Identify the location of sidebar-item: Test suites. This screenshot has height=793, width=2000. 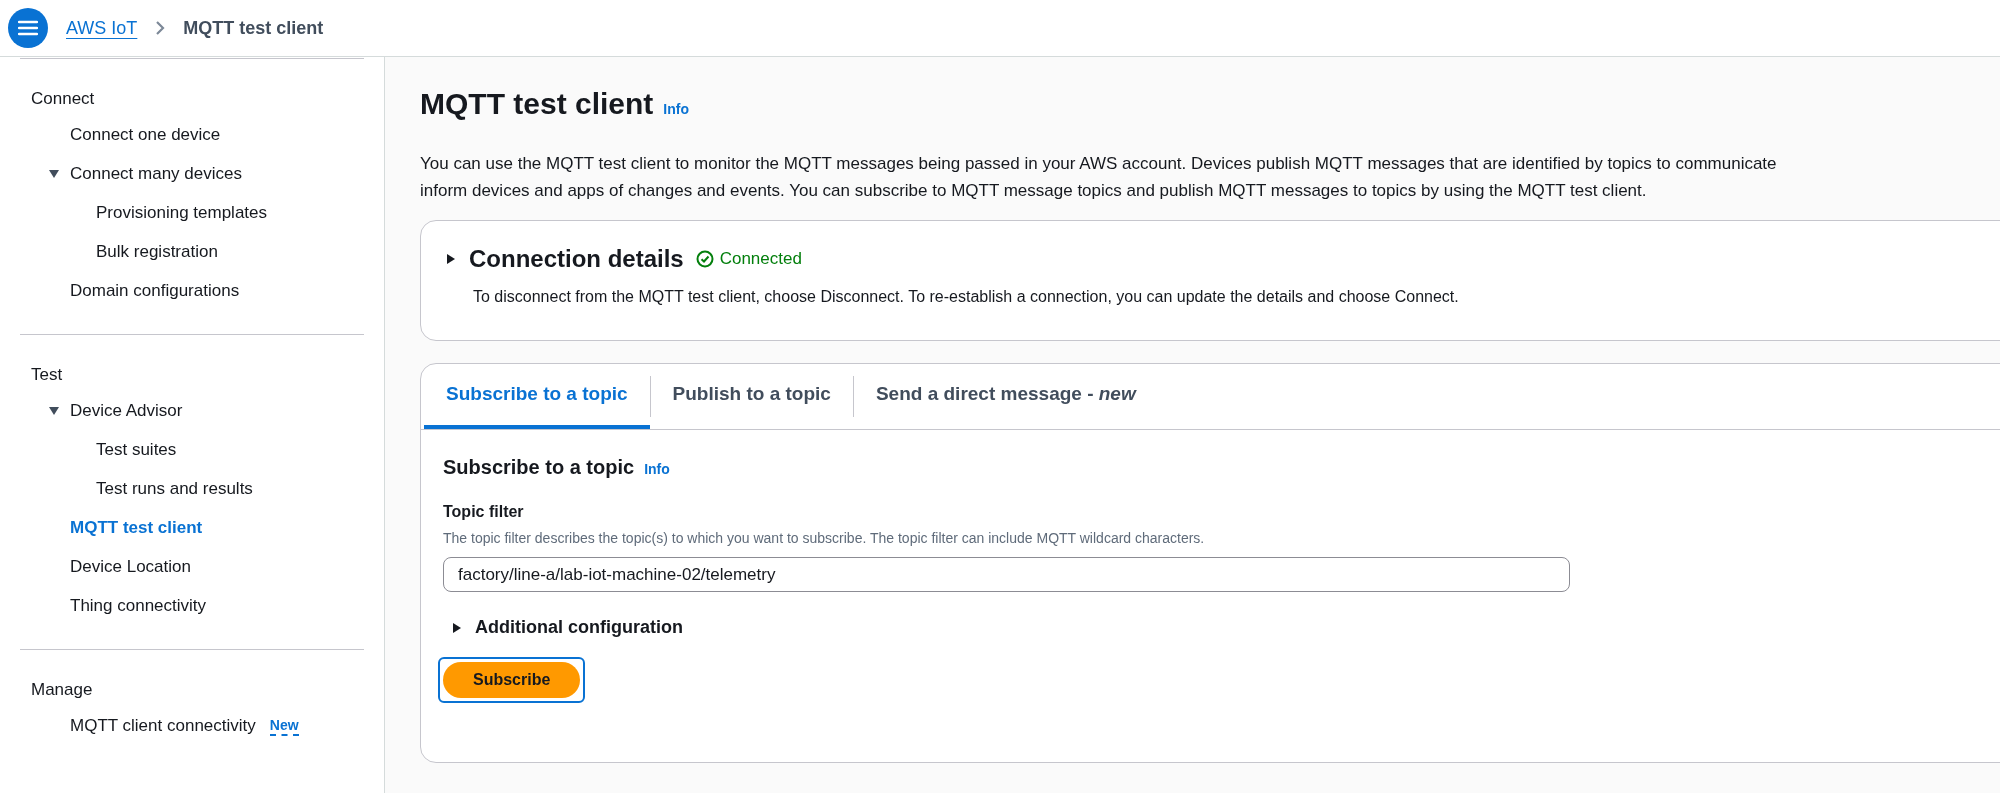
(136, 449).